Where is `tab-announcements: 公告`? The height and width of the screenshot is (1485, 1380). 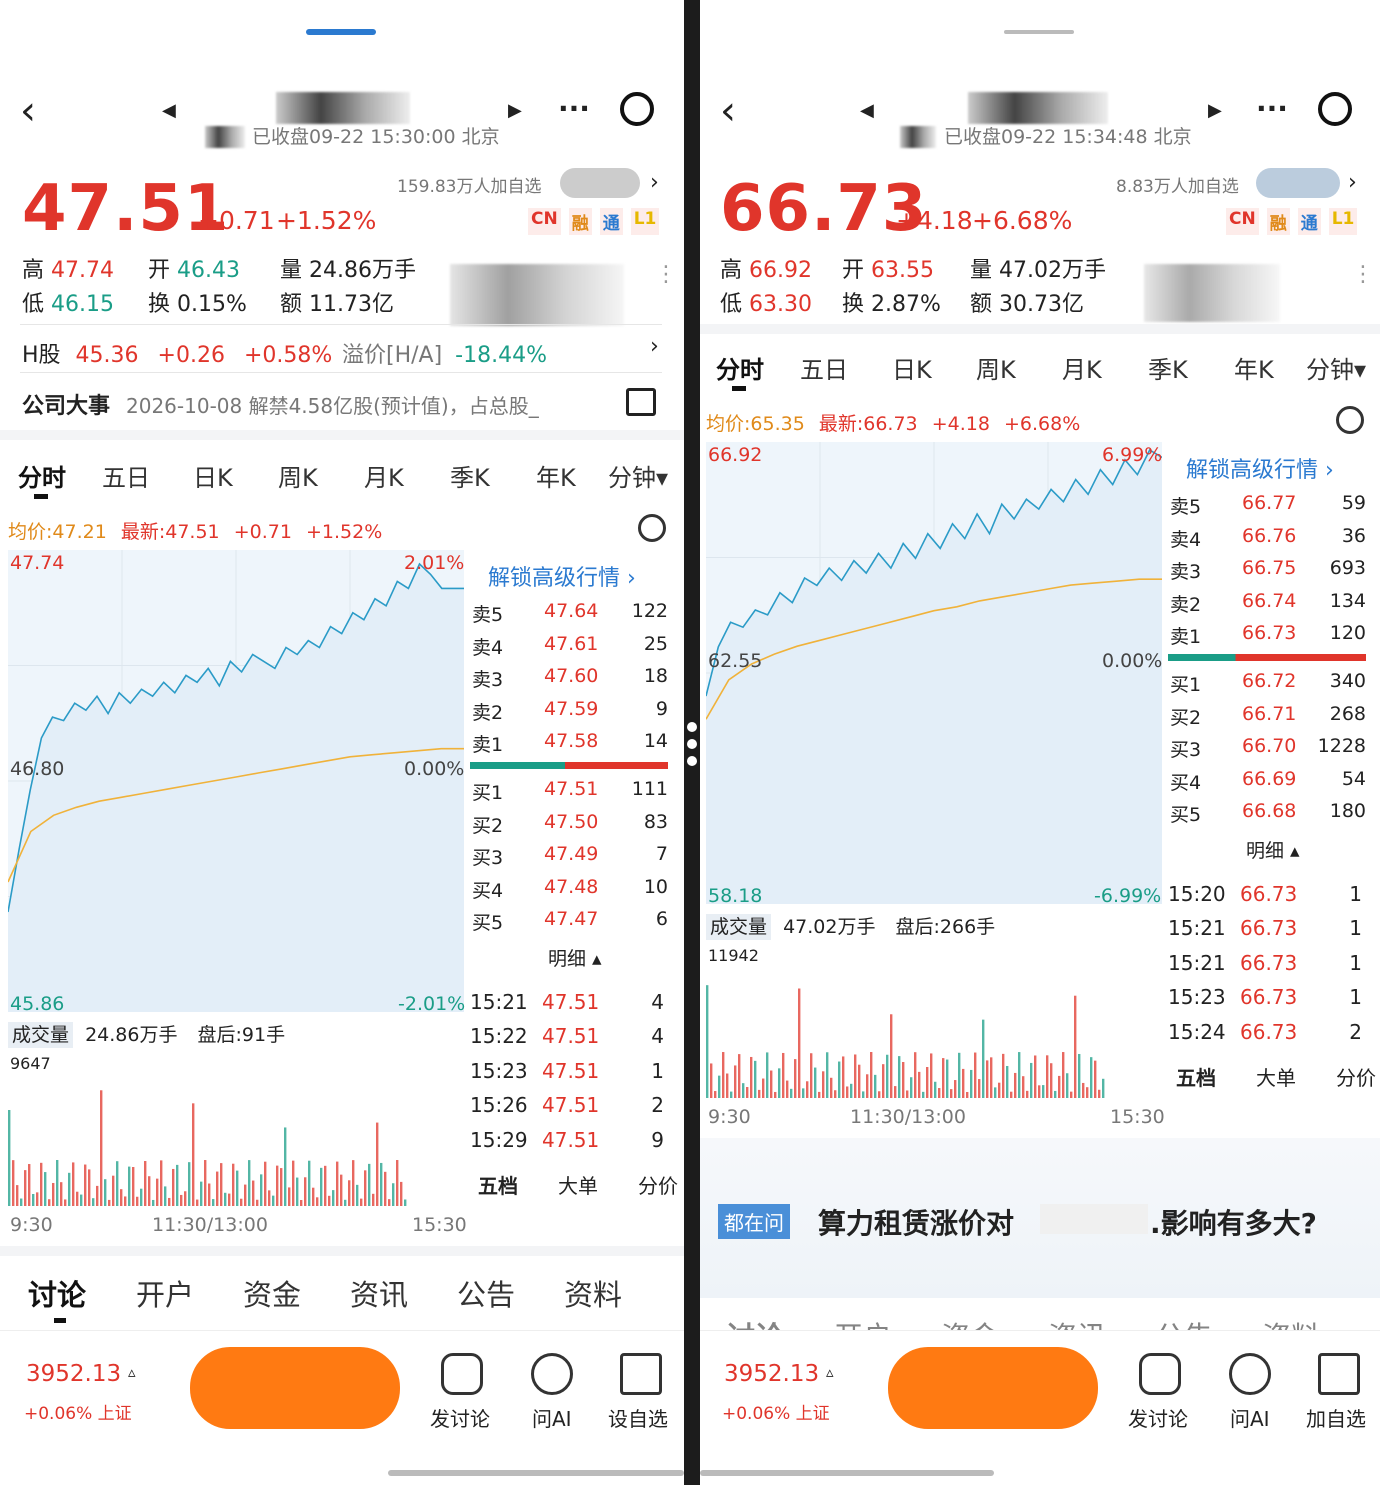
tab-announcements: 公告 is located at coordinates (486, 1293).